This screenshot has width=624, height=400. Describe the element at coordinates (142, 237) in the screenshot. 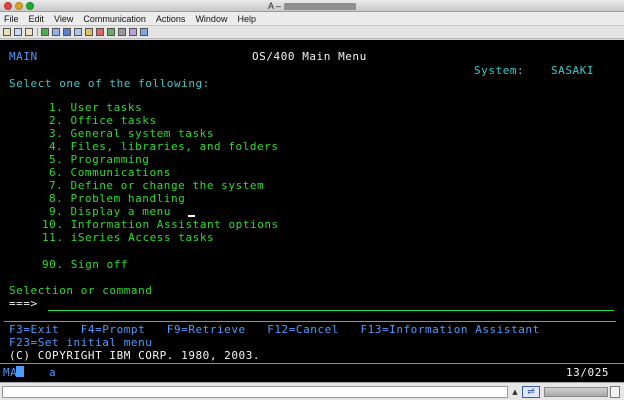

I see `option-label: iSeries Access tasks` at that location.